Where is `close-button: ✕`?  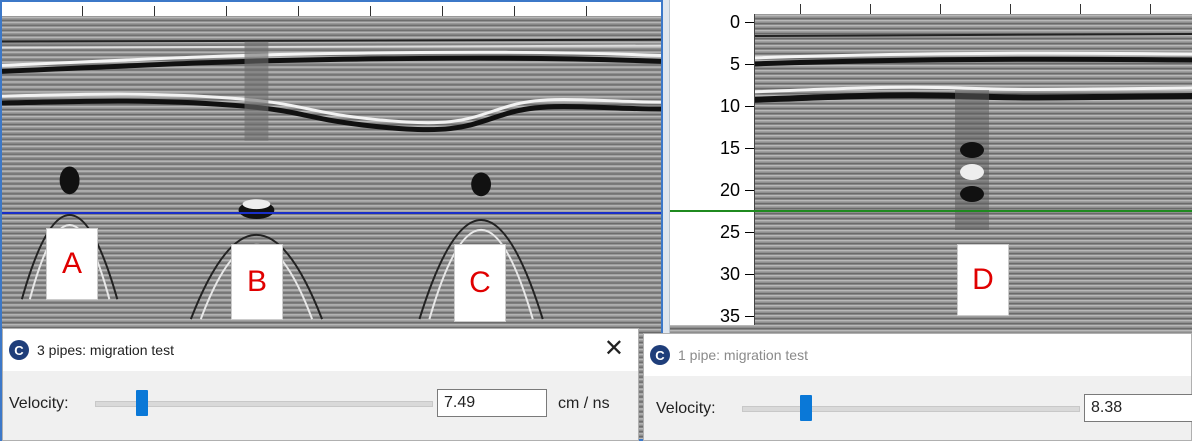 close-button: ✕ is located at coordinates (614, 349).